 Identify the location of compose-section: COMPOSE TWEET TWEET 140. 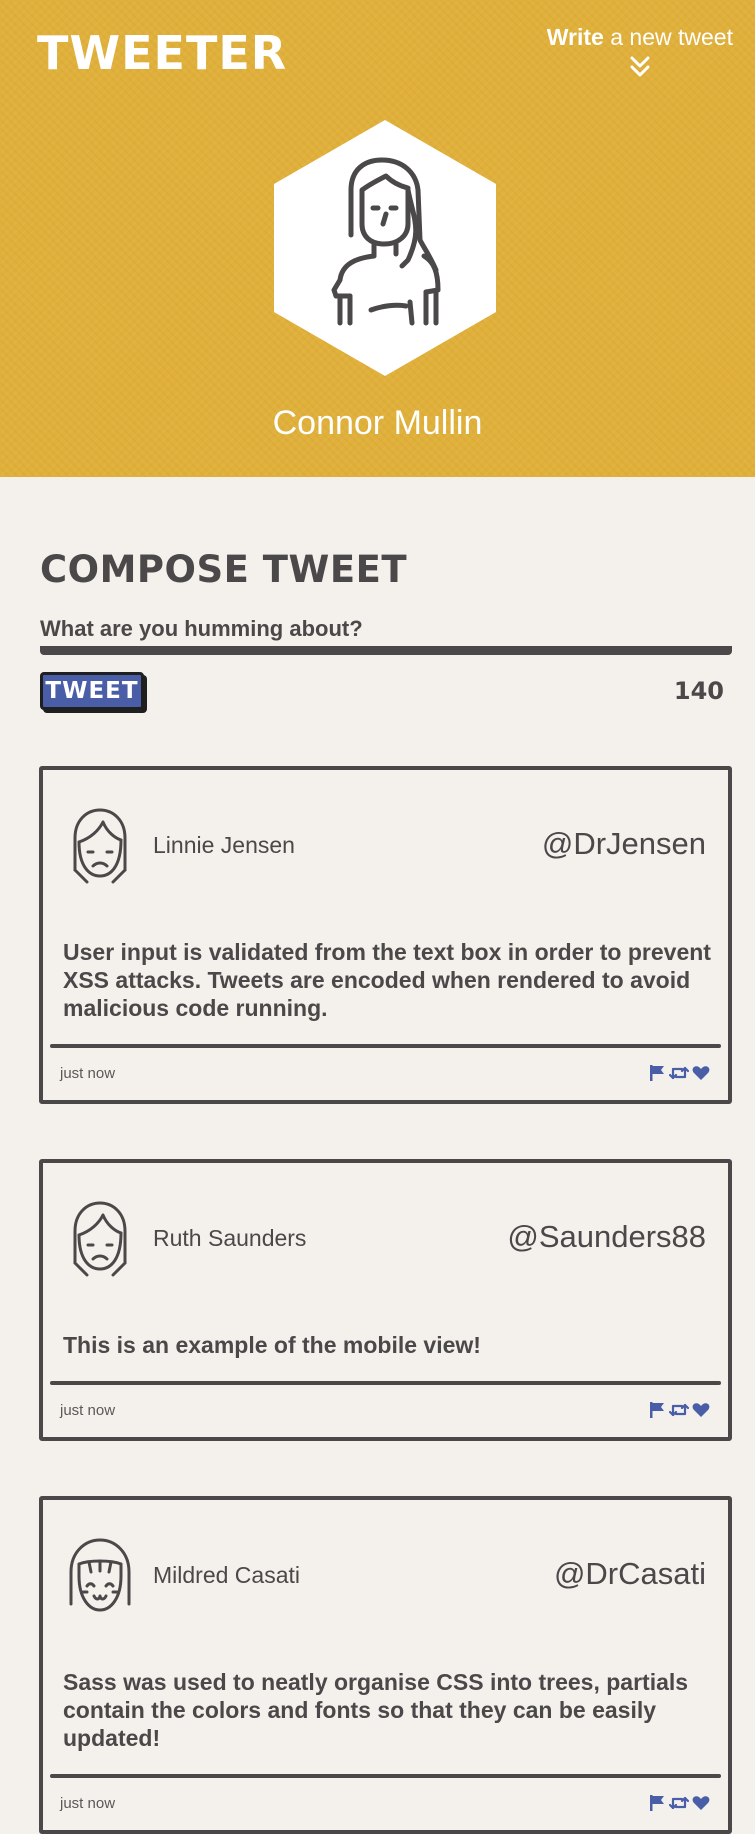
(386, 629).